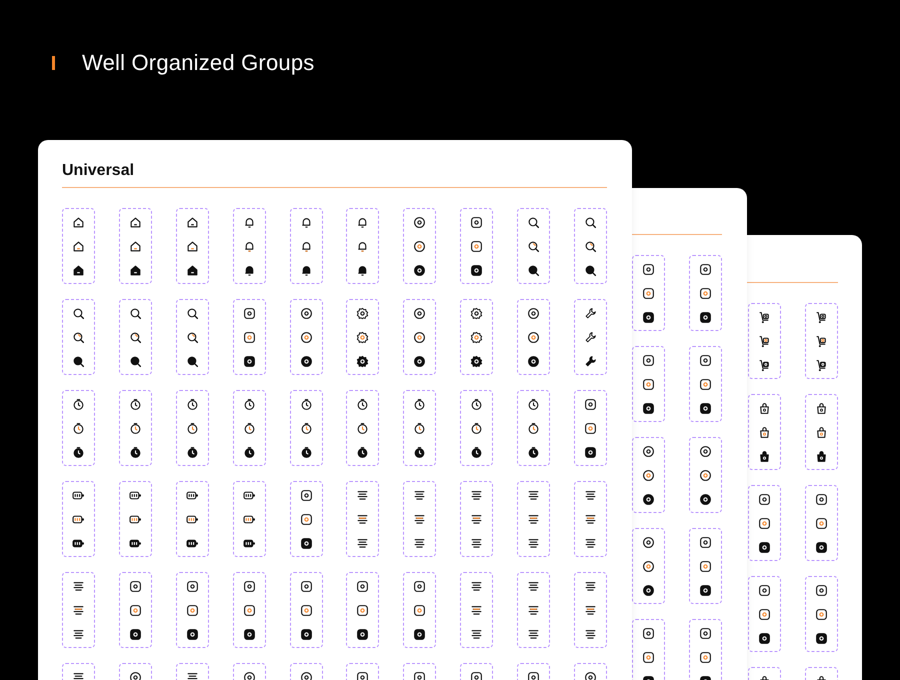 This screenshot has width=900, height=680. I want to click on page-title: Well Organized Groups, so click(198, 63).